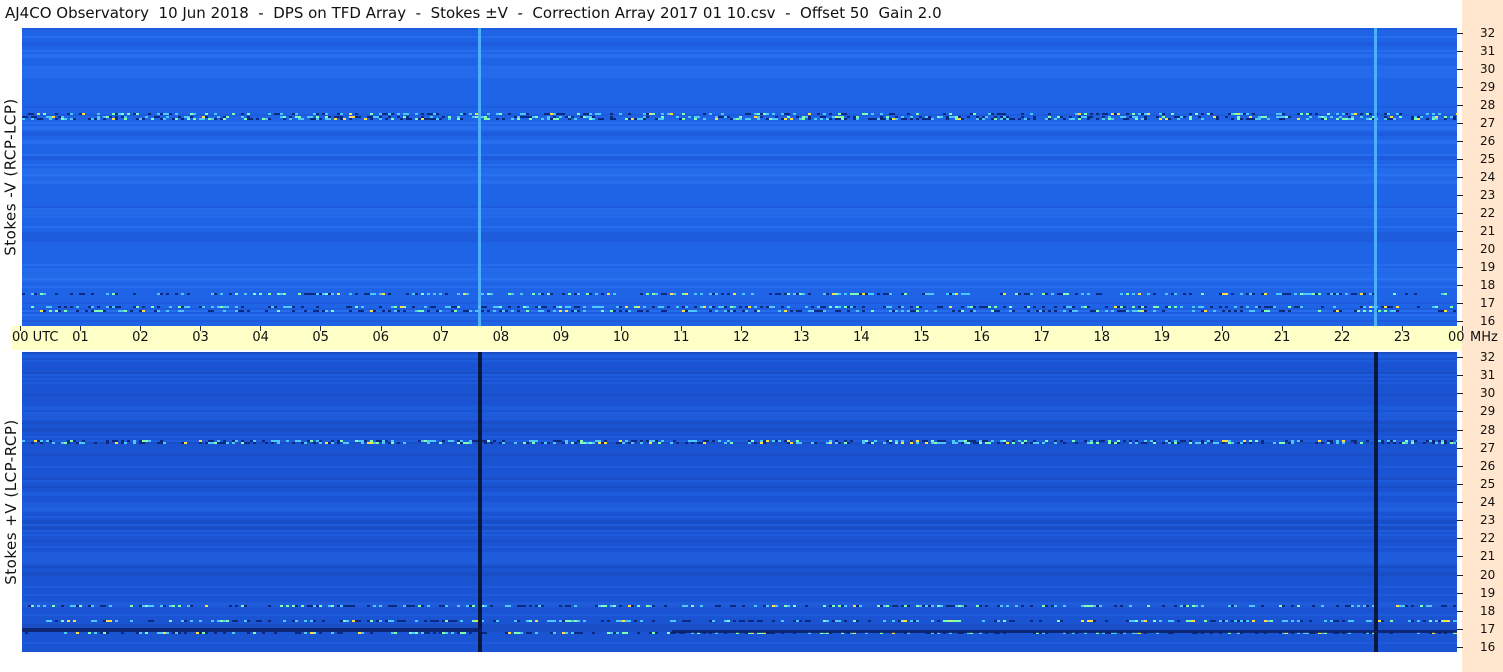 The height and width of the screenshot is (672, 1503). I want to click on time-label: 22, so click(1342, 337).